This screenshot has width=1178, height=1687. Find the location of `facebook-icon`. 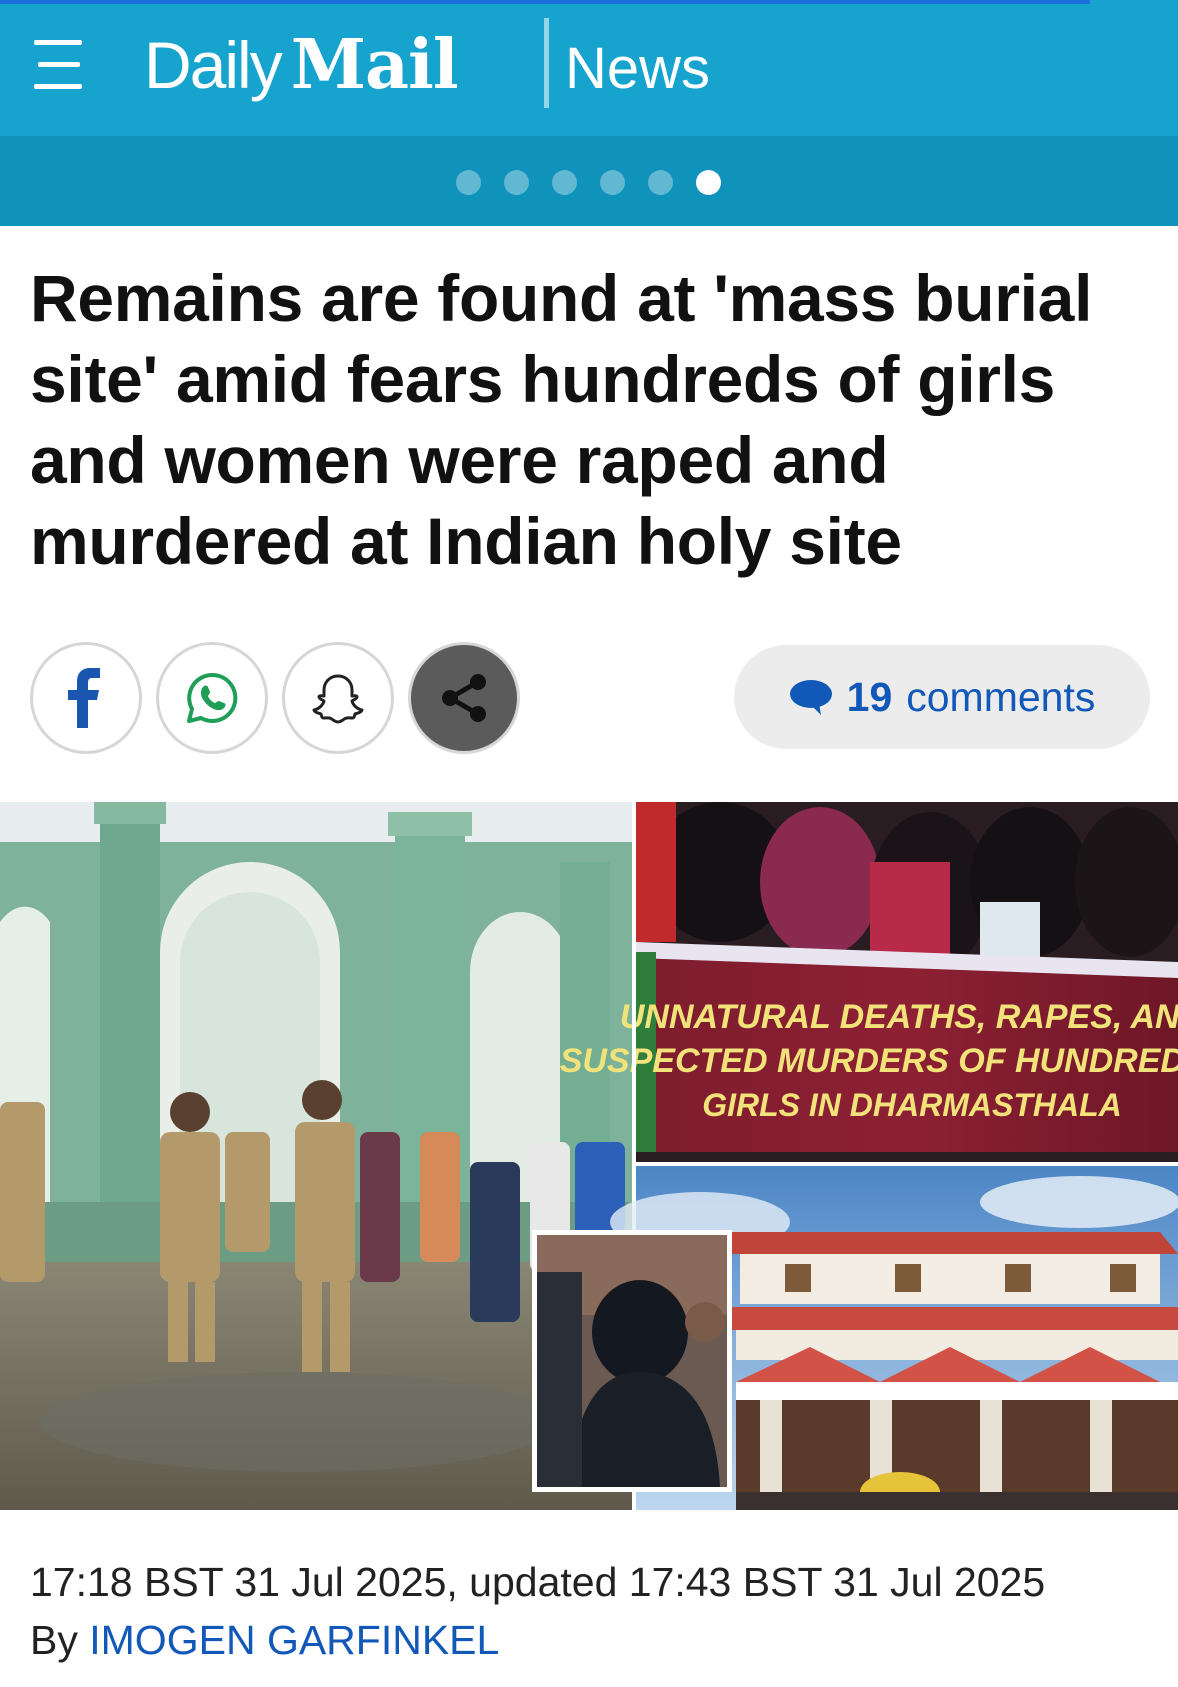

facebook-icon is located at coordinates (84, 698).